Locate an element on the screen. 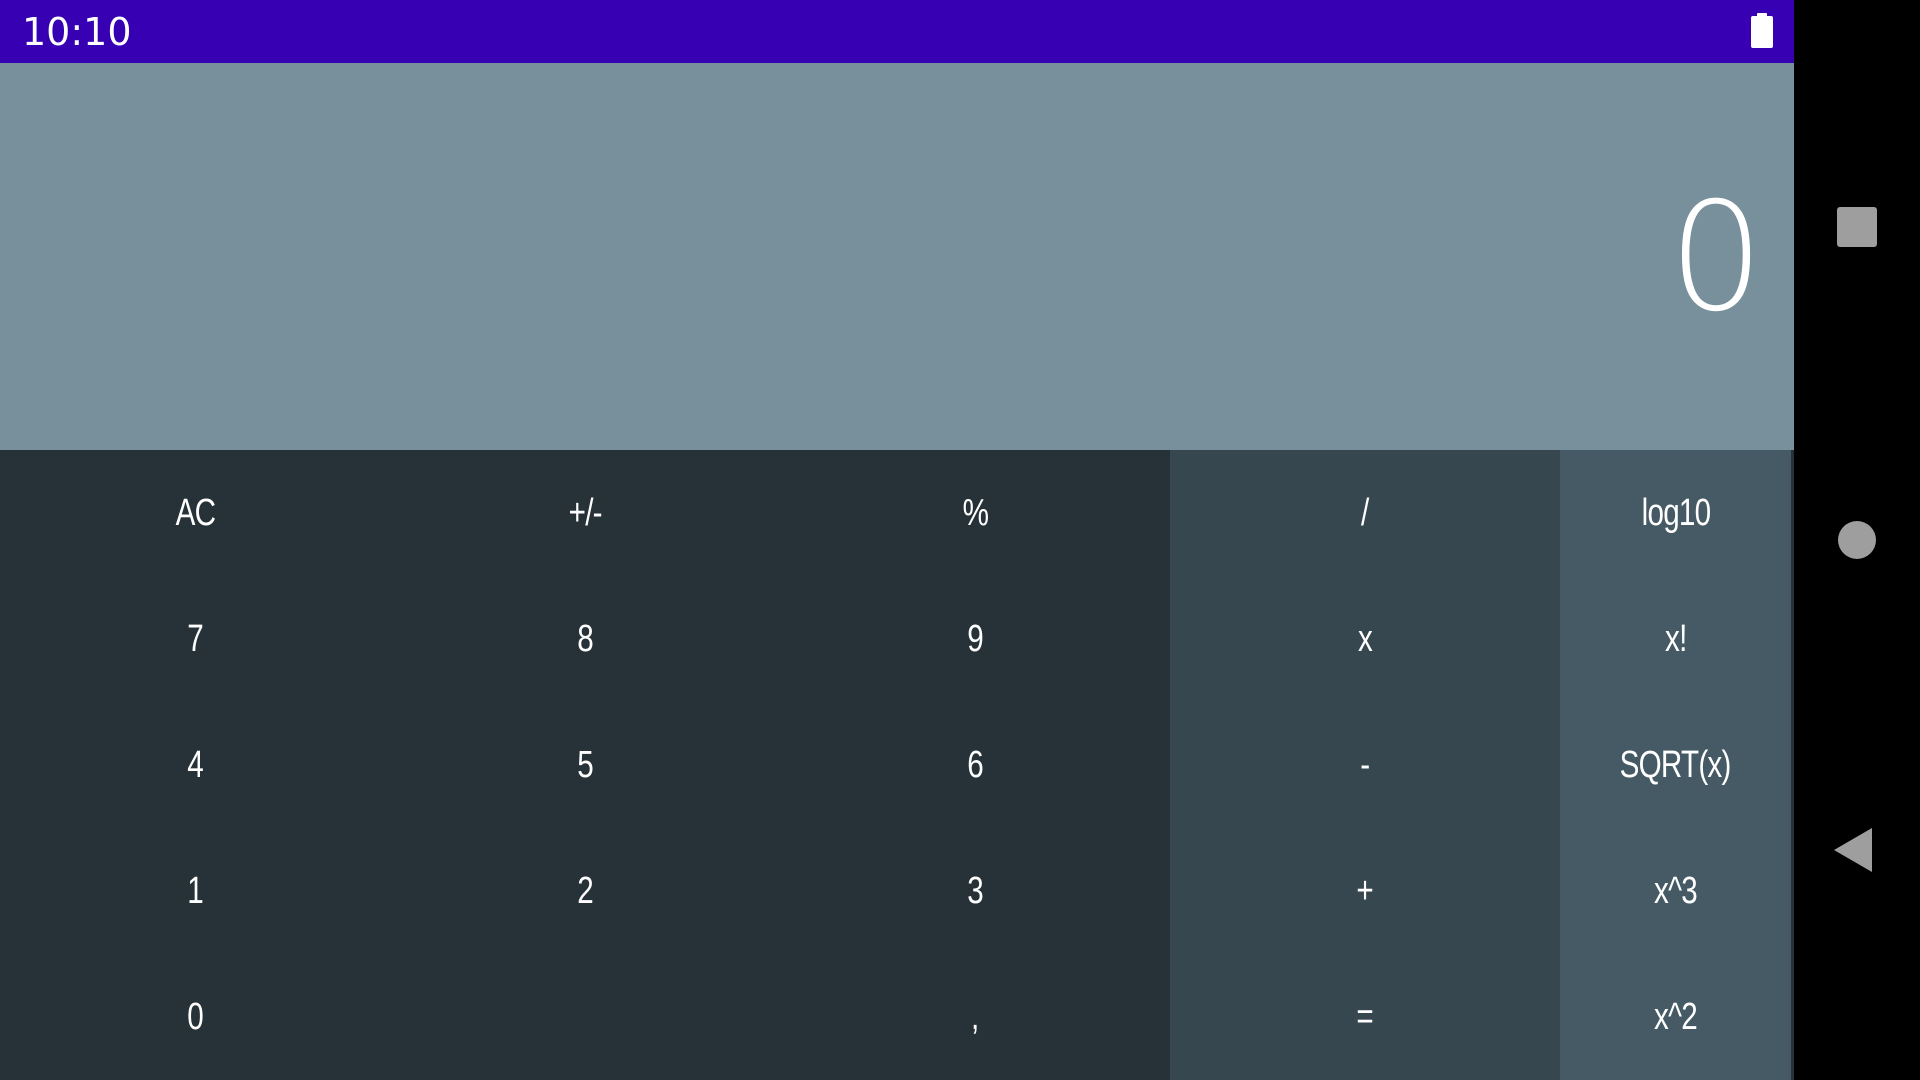 This screenshot has height=1080, width=1920. equals-button-label: = is located at coordinates (1365, 1016).